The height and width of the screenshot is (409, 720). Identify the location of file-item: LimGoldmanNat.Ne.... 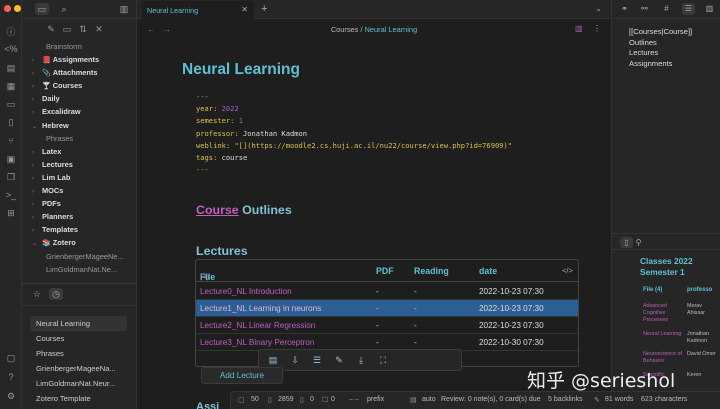
(79, 269).